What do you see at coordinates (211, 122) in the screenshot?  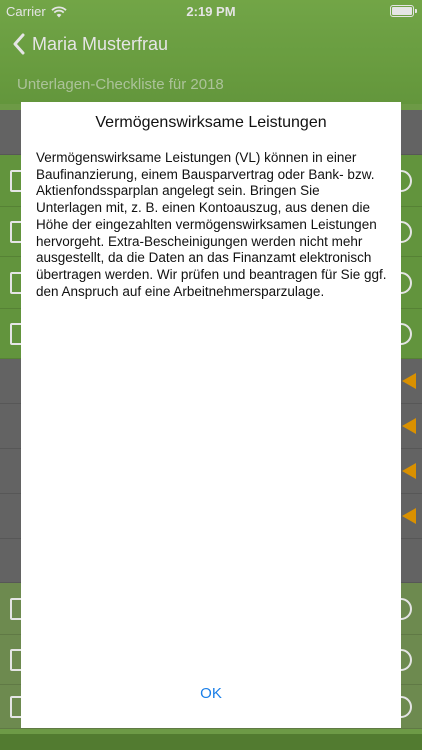 I see `dialog-title: Vermögenswirksame Leistungen` at bounding box center [211, 122].